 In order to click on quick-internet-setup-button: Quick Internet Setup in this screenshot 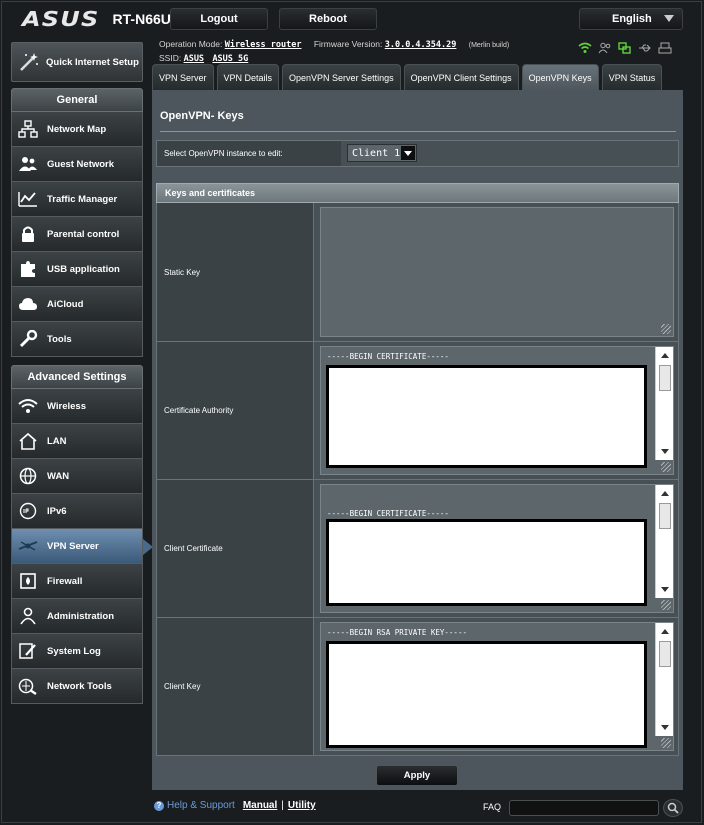, I will do `click(77, 62)`.